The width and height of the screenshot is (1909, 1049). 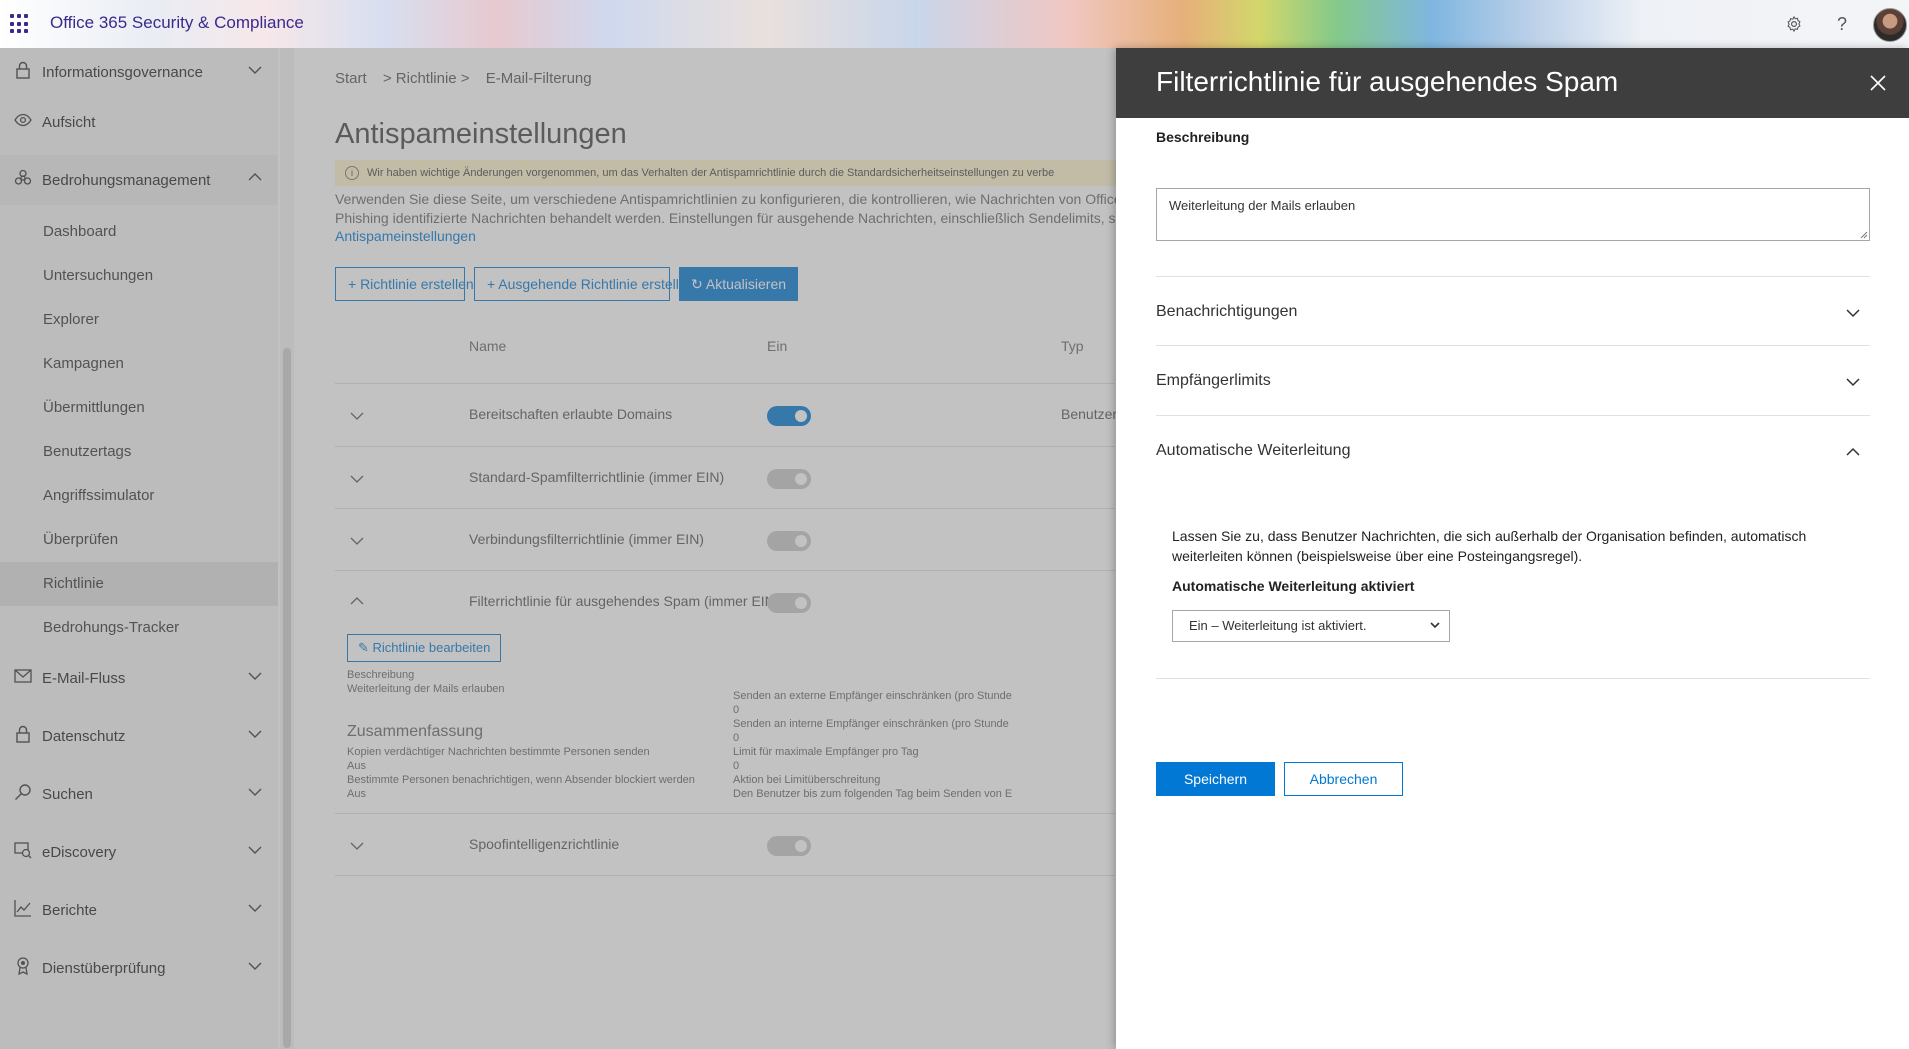 What do you see at coordinates (1343, 779) in the screenshot?
I see `cancel-button: Abbrechen` at bounding box center [1343, 779].